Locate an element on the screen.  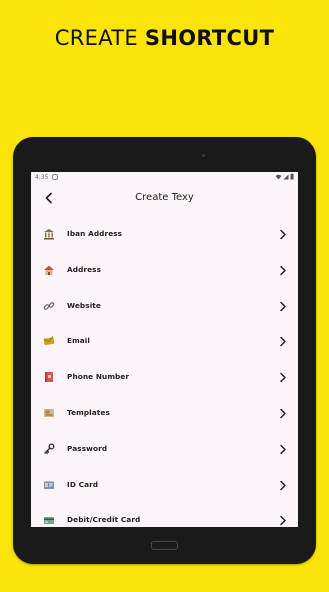
item-label: Email is located at coordinates (79, 341).